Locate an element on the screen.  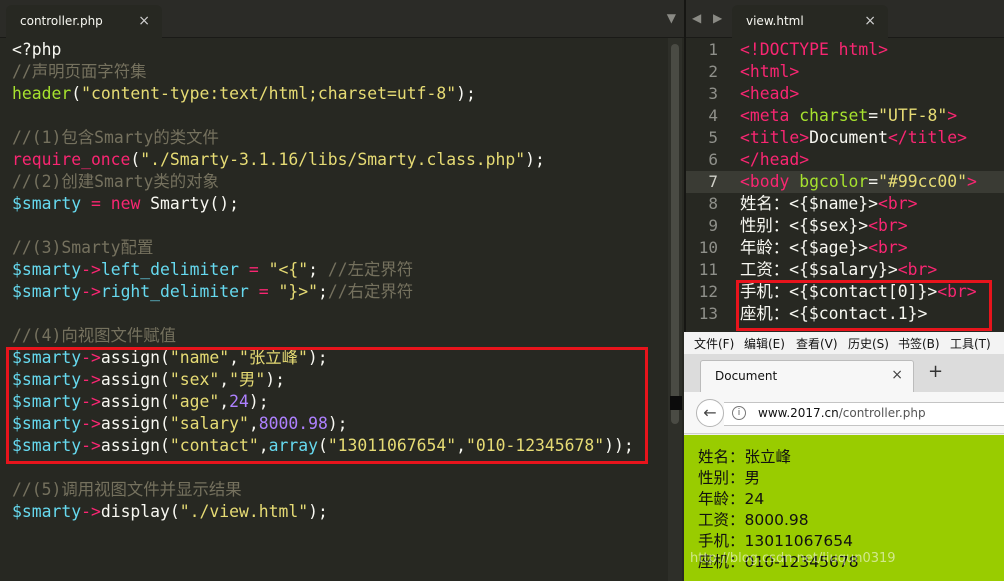
code-token: //(3)Smarty配置 is located at coordinates (83, 247).